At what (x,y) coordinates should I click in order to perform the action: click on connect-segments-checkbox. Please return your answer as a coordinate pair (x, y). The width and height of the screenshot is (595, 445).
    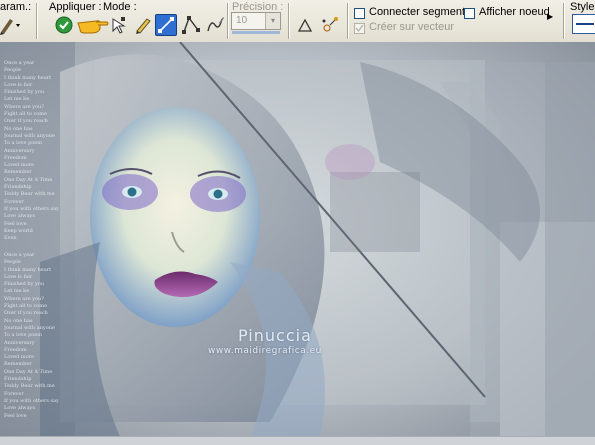
    Looking at the image, I should click on (359, 13).